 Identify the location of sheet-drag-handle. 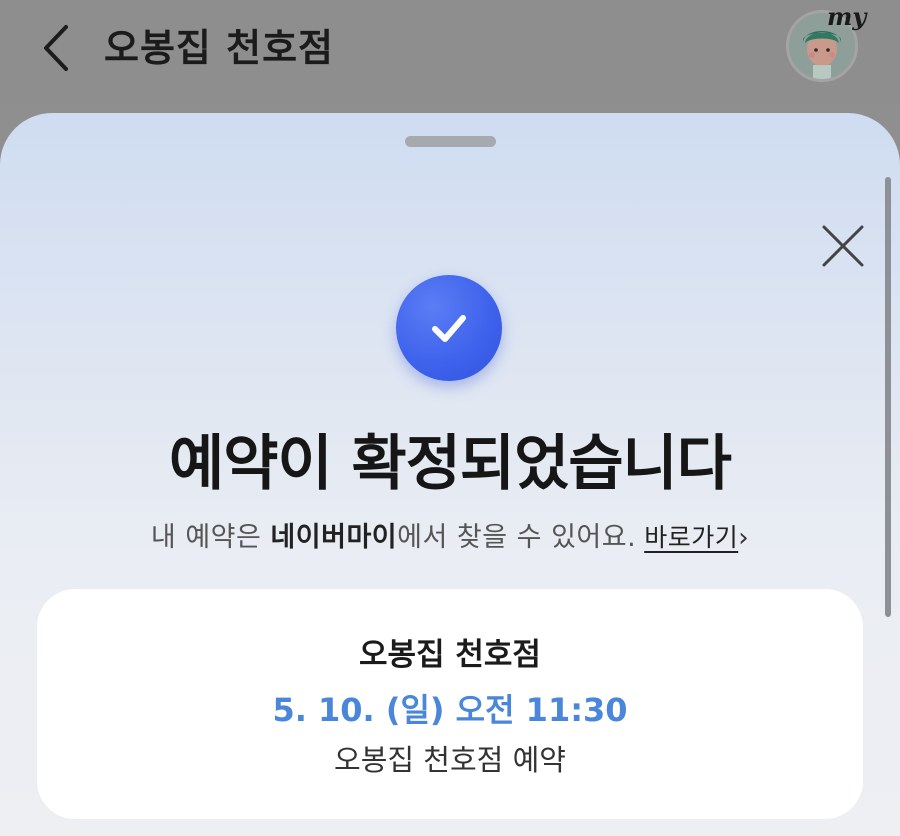
(450, 141).